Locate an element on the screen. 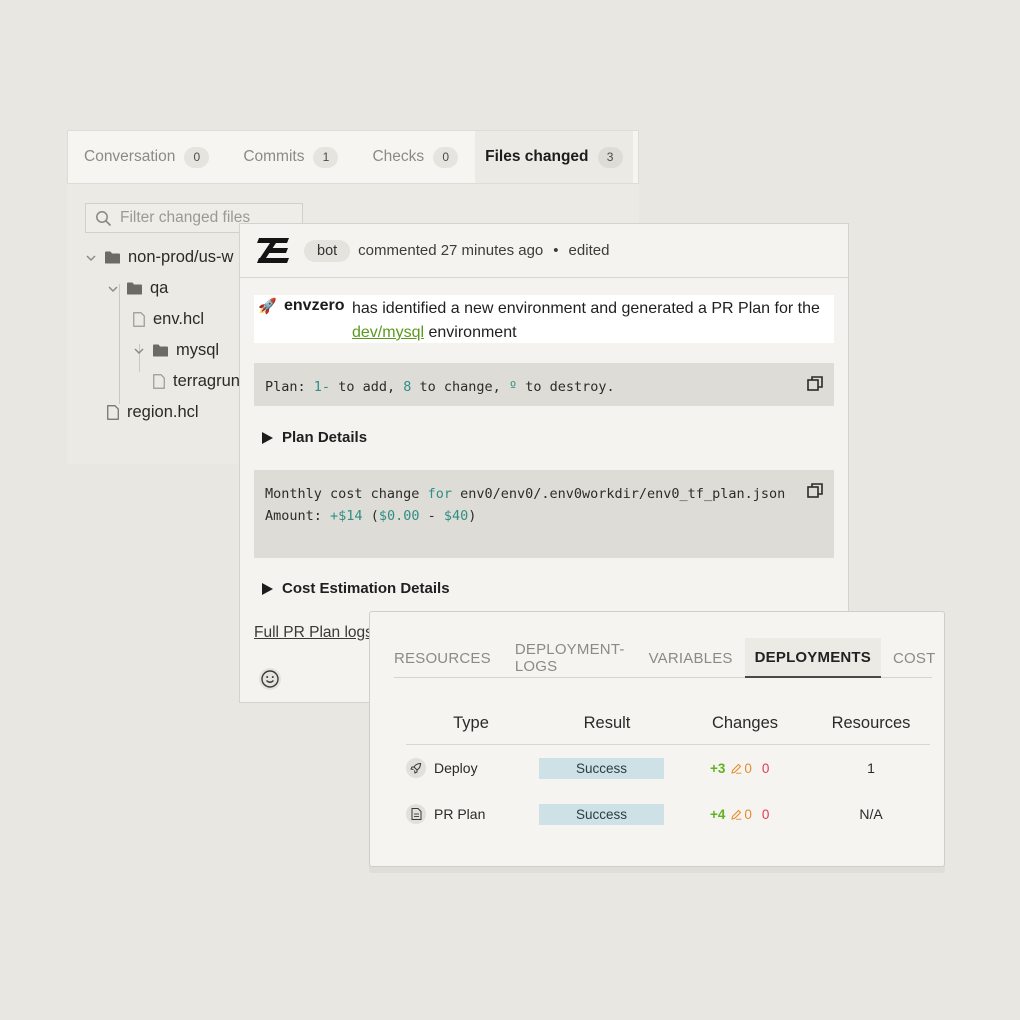 Image resolution: width=1020 pixels, height=1020 pixels. tab-label: Files changed is located at coordinates (537, 156).